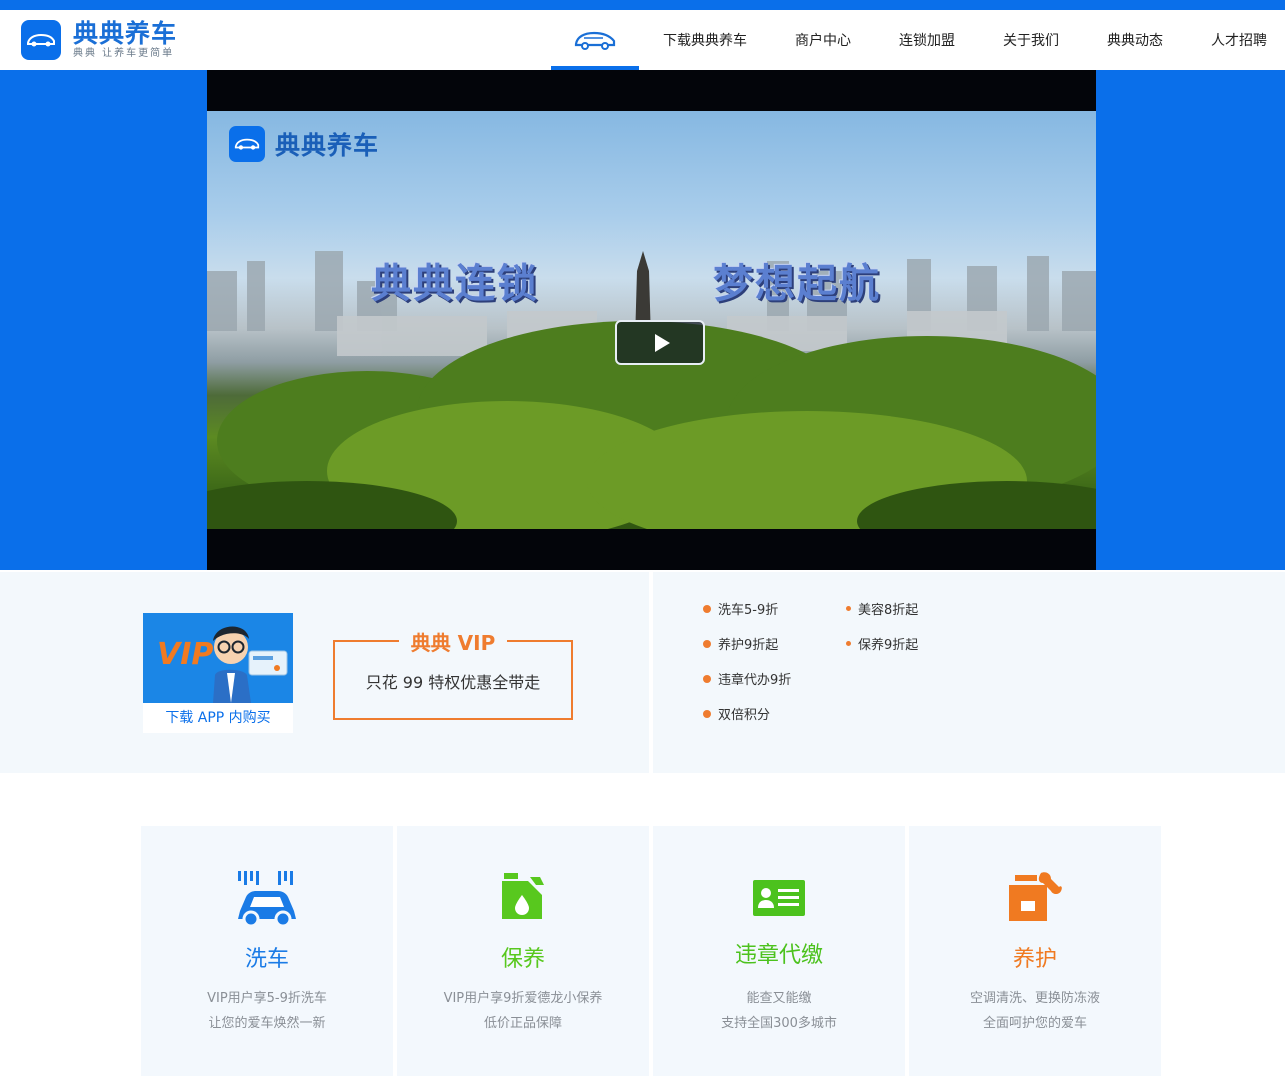 This screenshot has height=1080, width=1285. I want to click on vip-mascot-image: VIP, so click(218, 658).